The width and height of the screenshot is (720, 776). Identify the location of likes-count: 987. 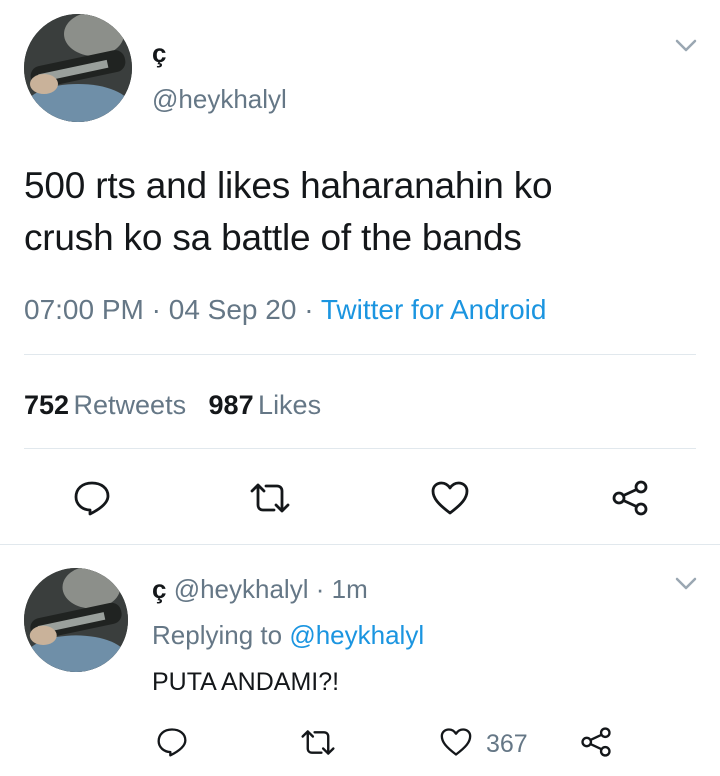
(231, 405).